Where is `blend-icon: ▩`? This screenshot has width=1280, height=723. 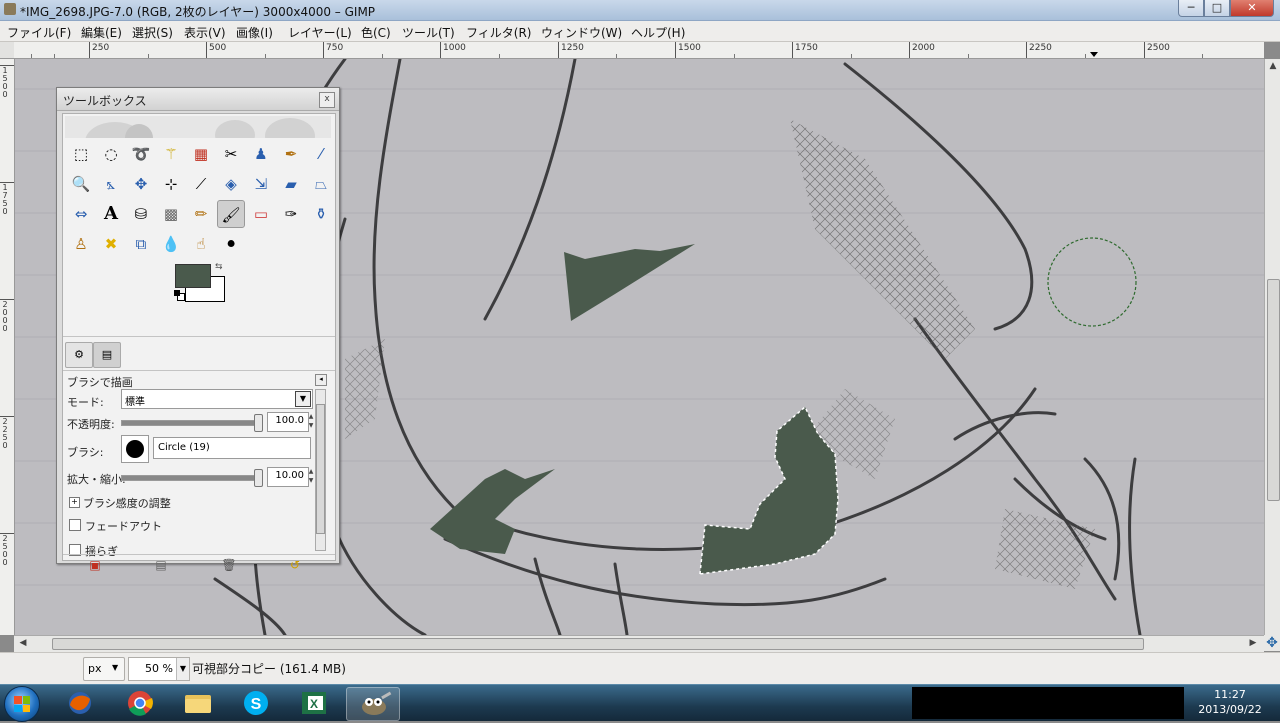 blend-icon: ▩ is located at coordinates (171, 214).